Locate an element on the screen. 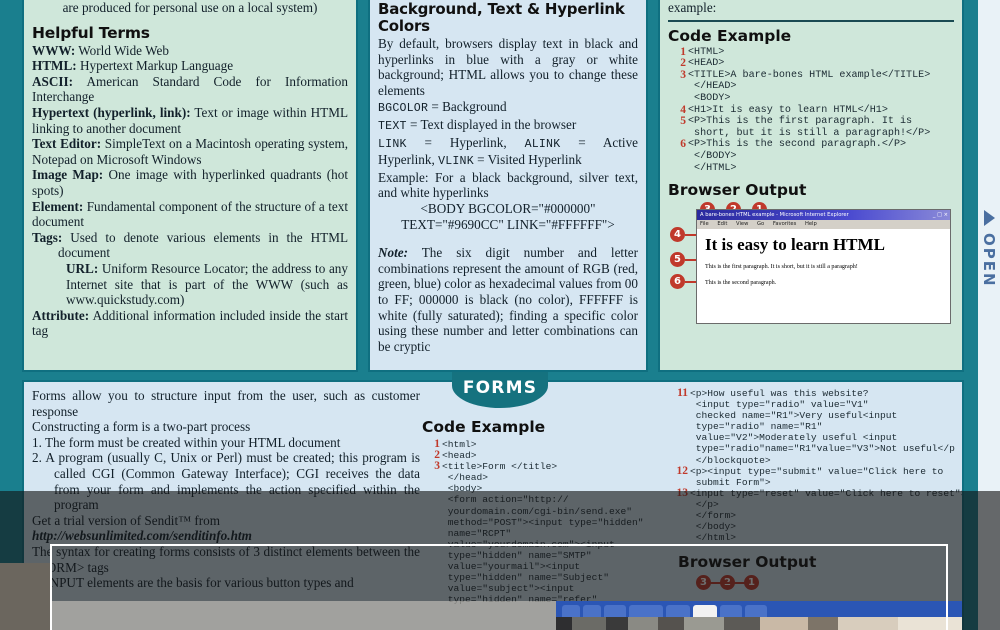 This screenshot has height=630, width=1000. code-line: </BODY> is located at coordinates (712, 156).